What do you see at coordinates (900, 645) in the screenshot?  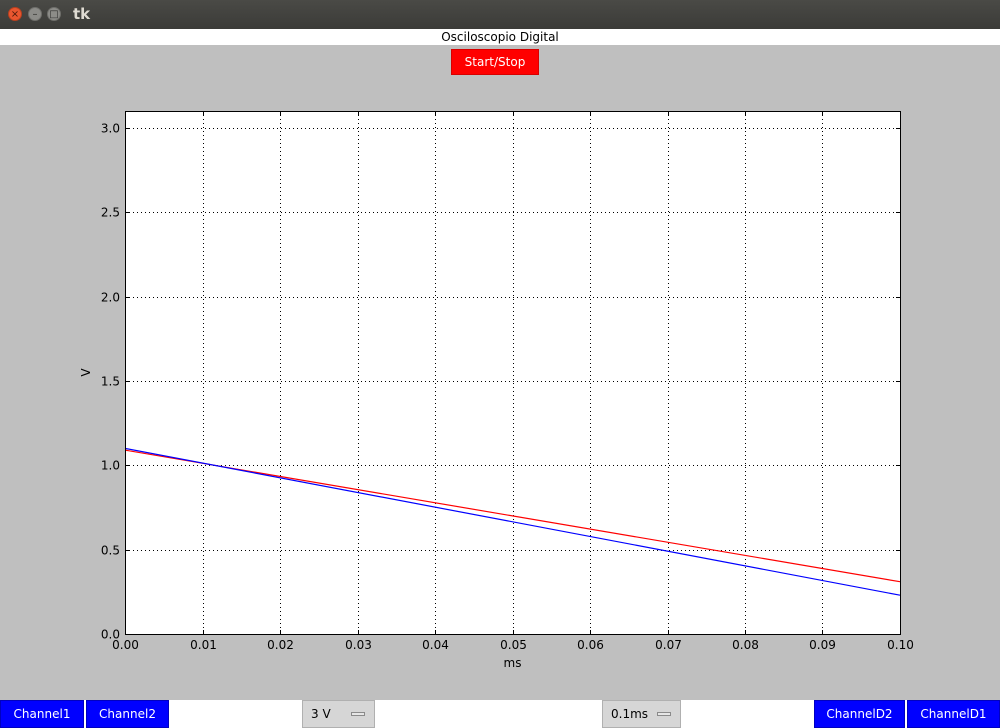 I see `x-tick-label: 0.10` at bounding box center [900, 645].